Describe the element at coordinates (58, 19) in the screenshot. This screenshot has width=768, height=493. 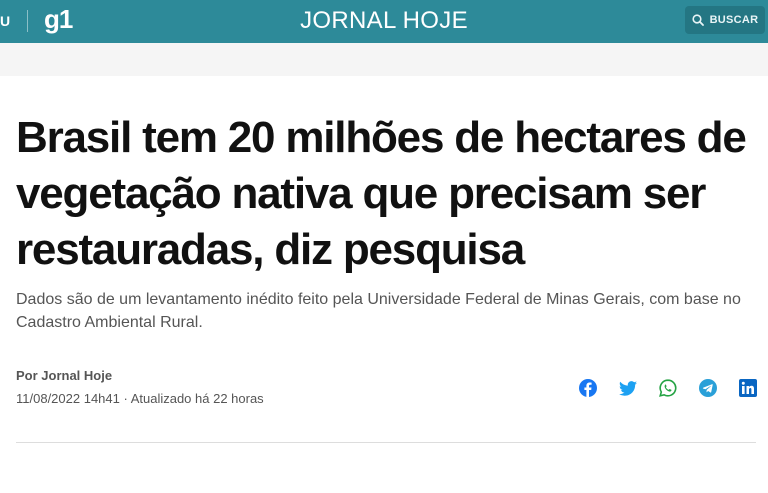
I see `g1-logo: g1` at that location.